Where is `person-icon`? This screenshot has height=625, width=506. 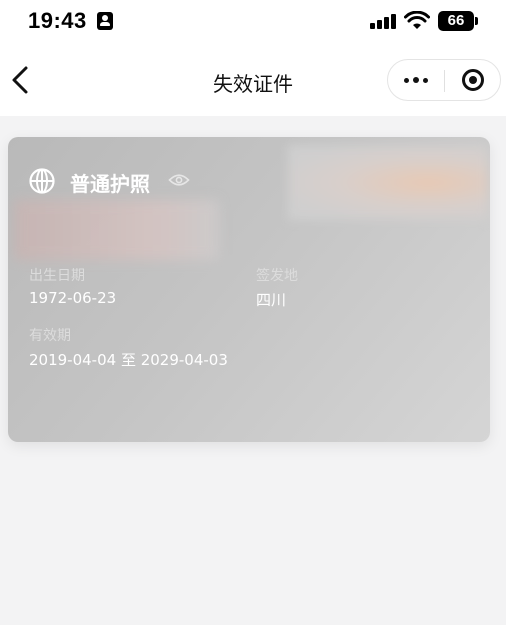 person-icon is located at coordinates (105, 21).